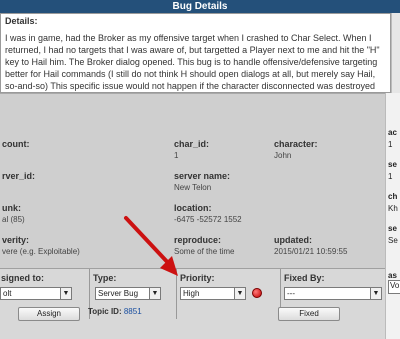 This screenshot has height=339, width=400. I want to click on severity-value: vere (e.g. Exploitable), so click(41, 251).